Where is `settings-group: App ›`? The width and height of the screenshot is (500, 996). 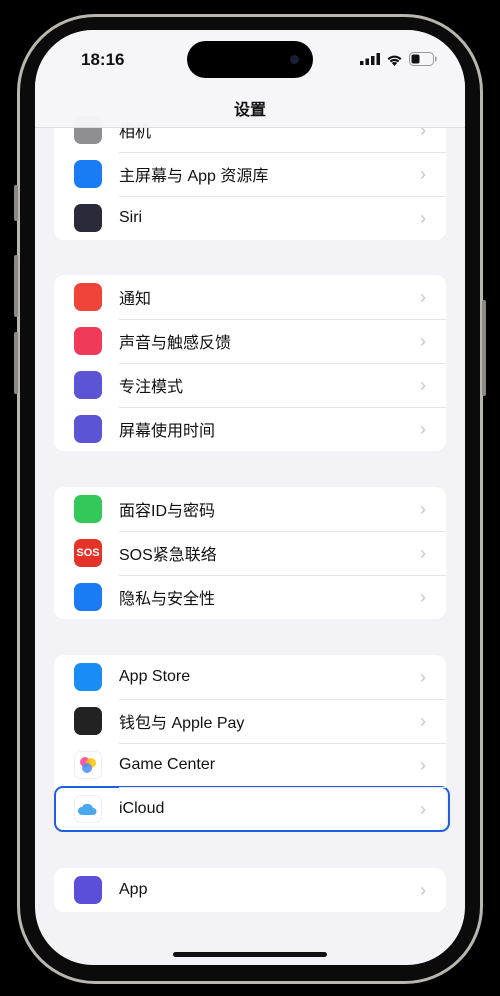 settings-group: App › is located at coordinates (250, 890).